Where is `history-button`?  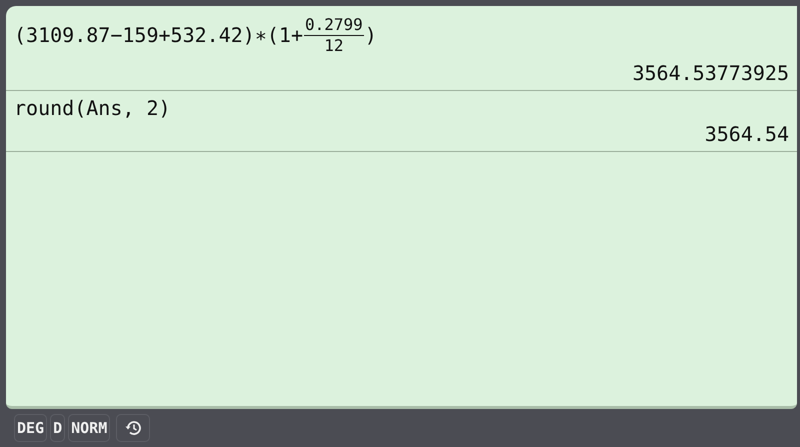
history-button is located at coordinates (133, 428).